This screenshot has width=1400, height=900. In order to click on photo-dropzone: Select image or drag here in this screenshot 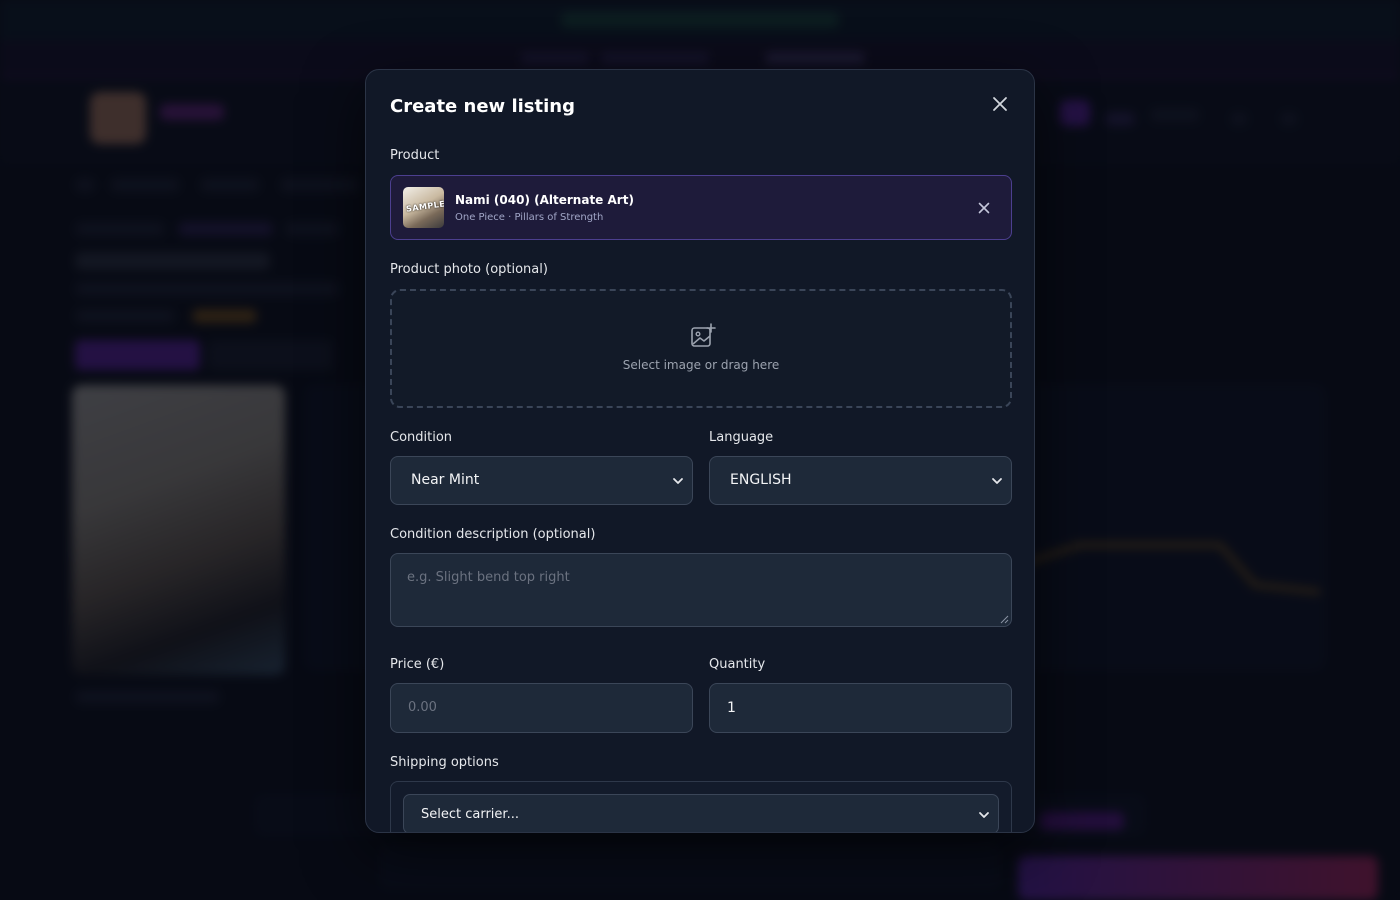, I will do `click(701, 348)`.